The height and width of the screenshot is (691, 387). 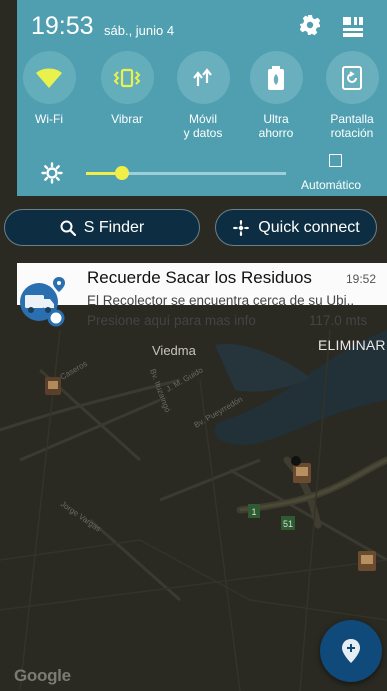 What do you see at coordinates (49, 119) in the screenshot?
I see `toggle-wifi-label: Wi-Fi` at bounding box center [49, 119].